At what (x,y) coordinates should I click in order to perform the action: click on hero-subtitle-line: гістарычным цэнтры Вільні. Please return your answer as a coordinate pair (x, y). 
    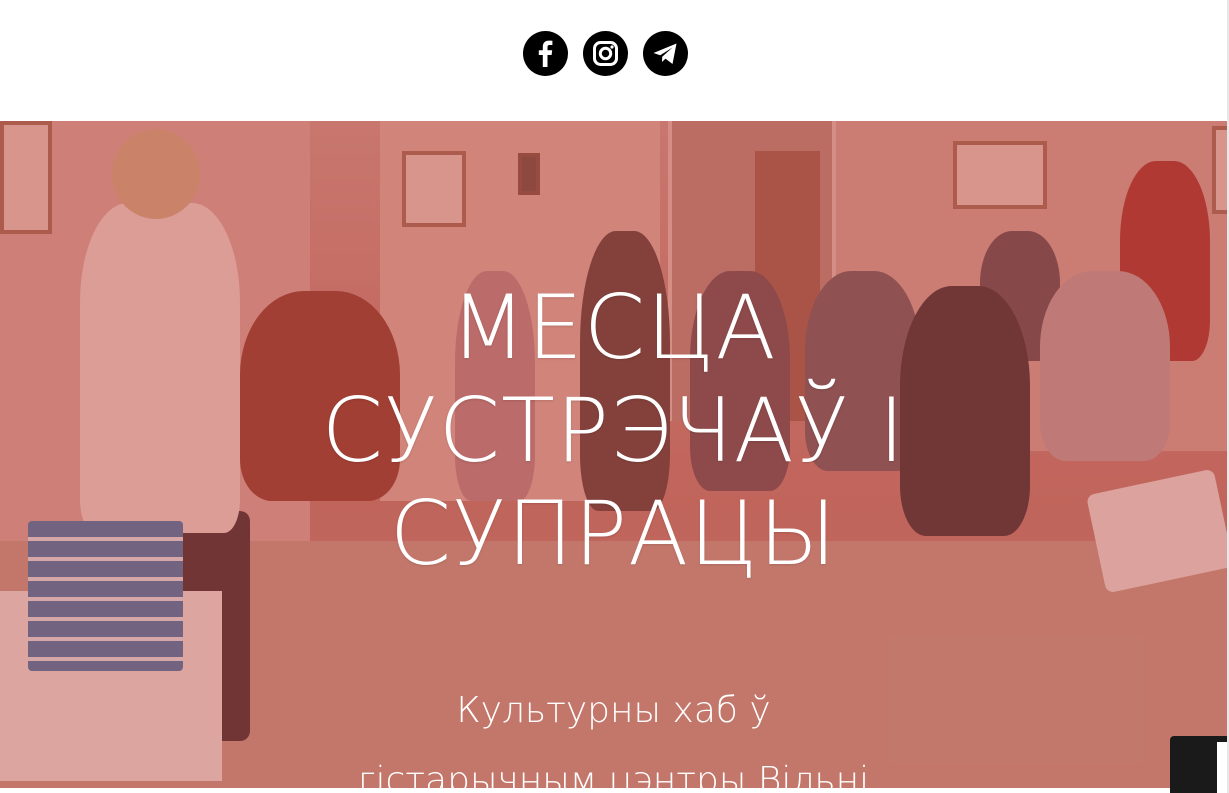
    Looking at the image, I should click on (613, 774).